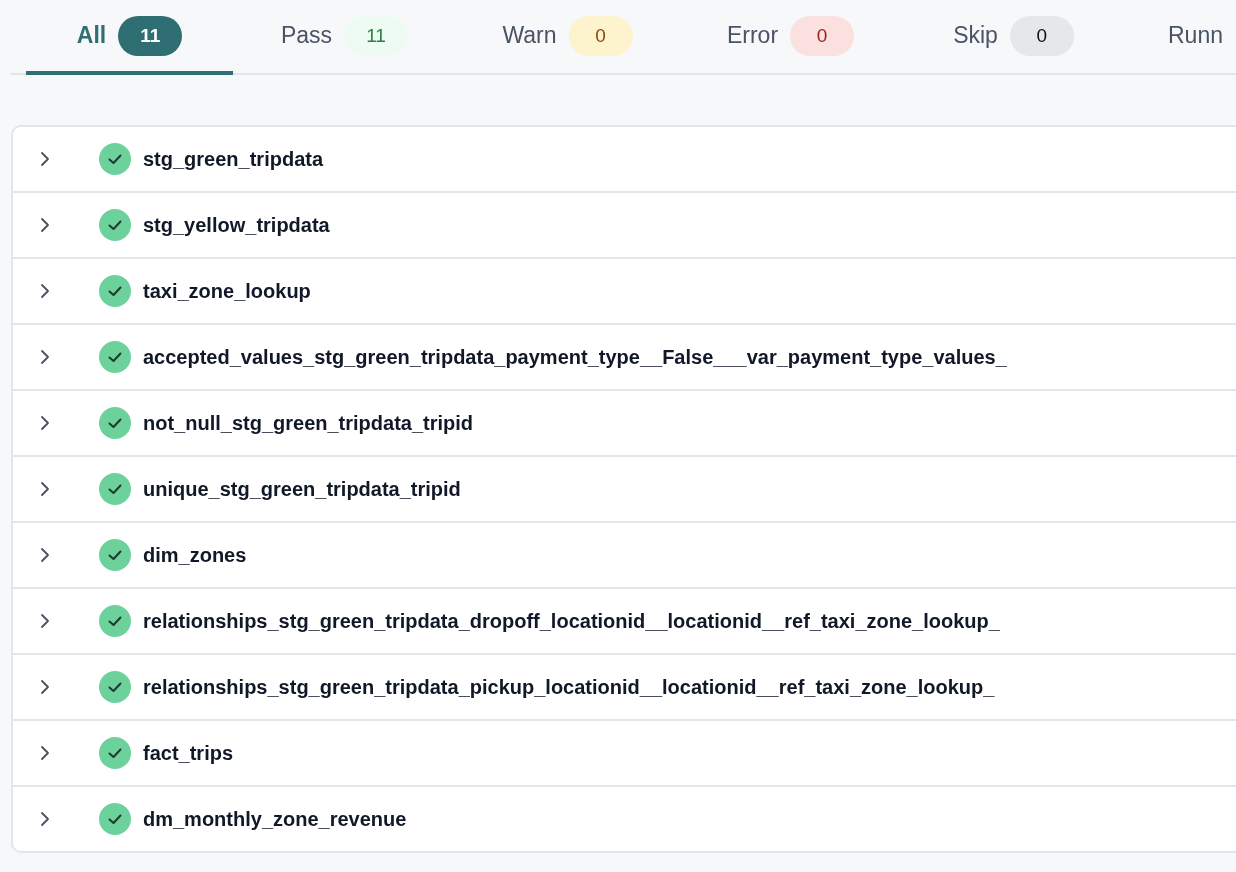 This screenshot has width=1236, height=872. What do you see at coordinates (575, 357) in the screenshot?
I see `result-name: accepted_values_stg_green_tripdata_payment_type__False___var_payment_type_values_` at bounding box center [575, 357].